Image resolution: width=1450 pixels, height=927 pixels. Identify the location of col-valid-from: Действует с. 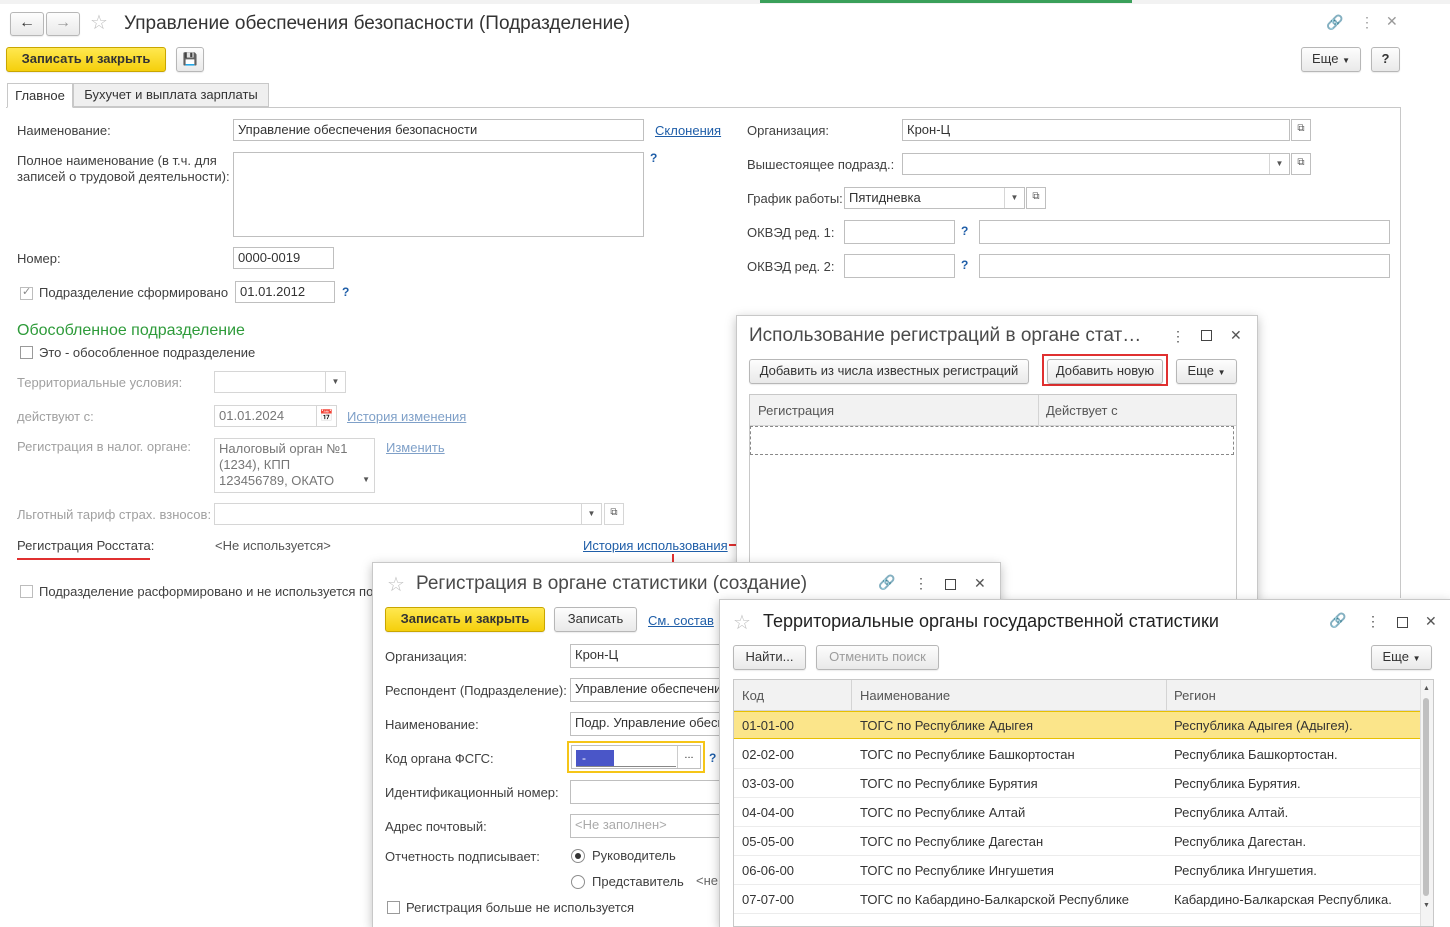
(1082, 410).